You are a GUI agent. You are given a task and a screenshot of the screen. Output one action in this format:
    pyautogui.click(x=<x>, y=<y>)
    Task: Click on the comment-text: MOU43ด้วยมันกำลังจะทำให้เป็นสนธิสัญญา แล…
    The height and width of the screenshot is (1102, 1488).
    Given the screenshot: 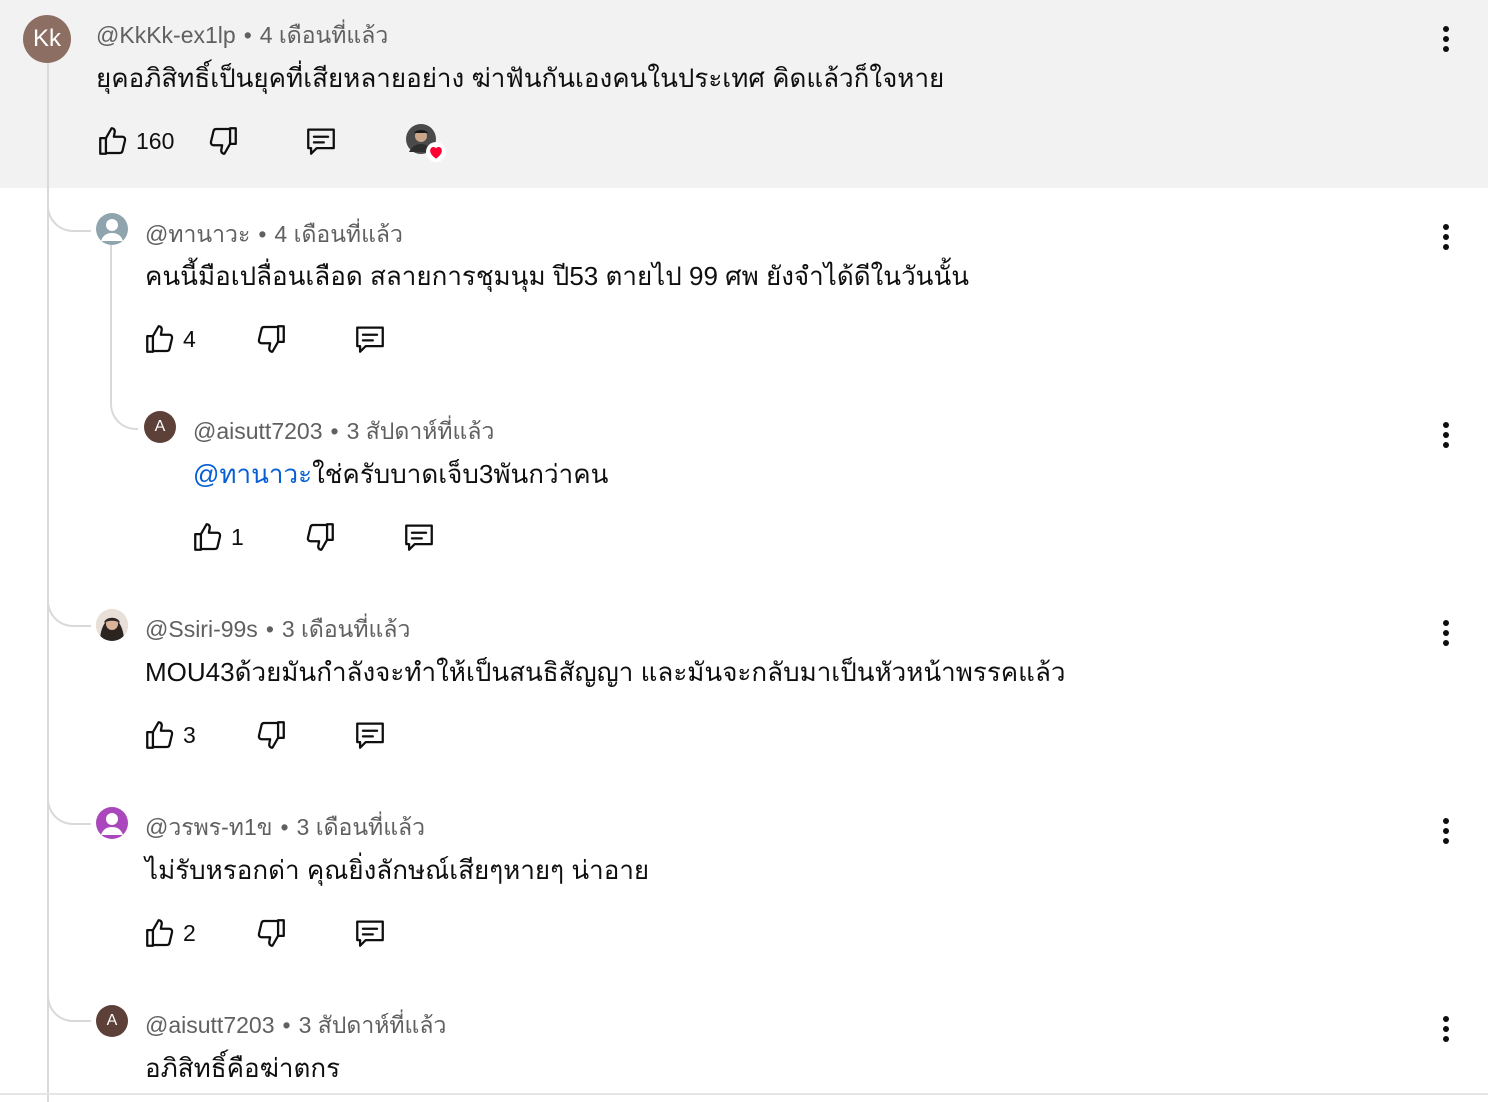 What is the action you would take?
    pyautogui.click(x=605, y=672)
    